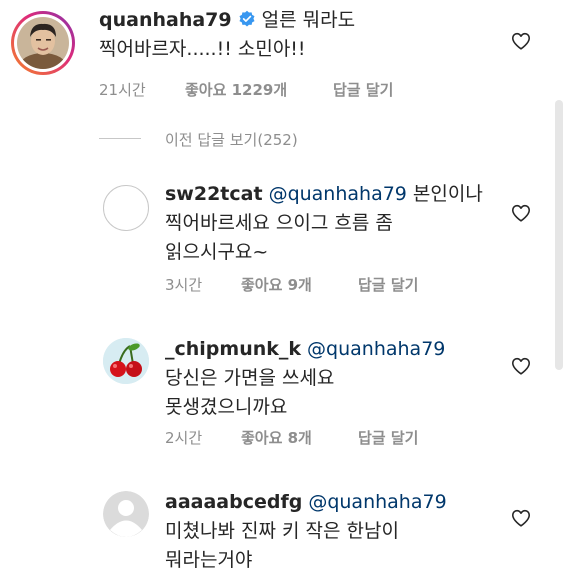 The height and width of the screenshot is (577, 563). I want to click on view-previous-replies: 이전 답글 보기(252), so click(231, 139).